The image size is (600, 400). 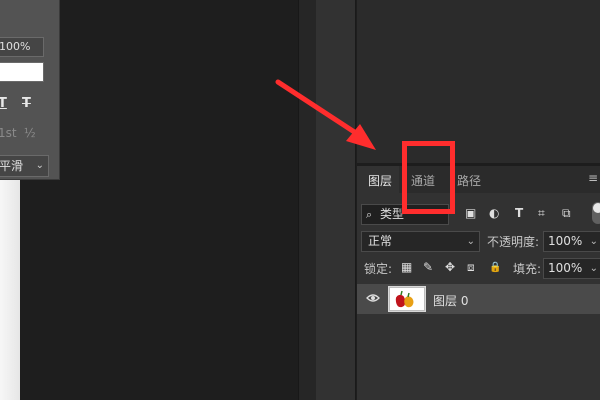 I want to click on search-icon: ⌕, so click(x=369, y=214).